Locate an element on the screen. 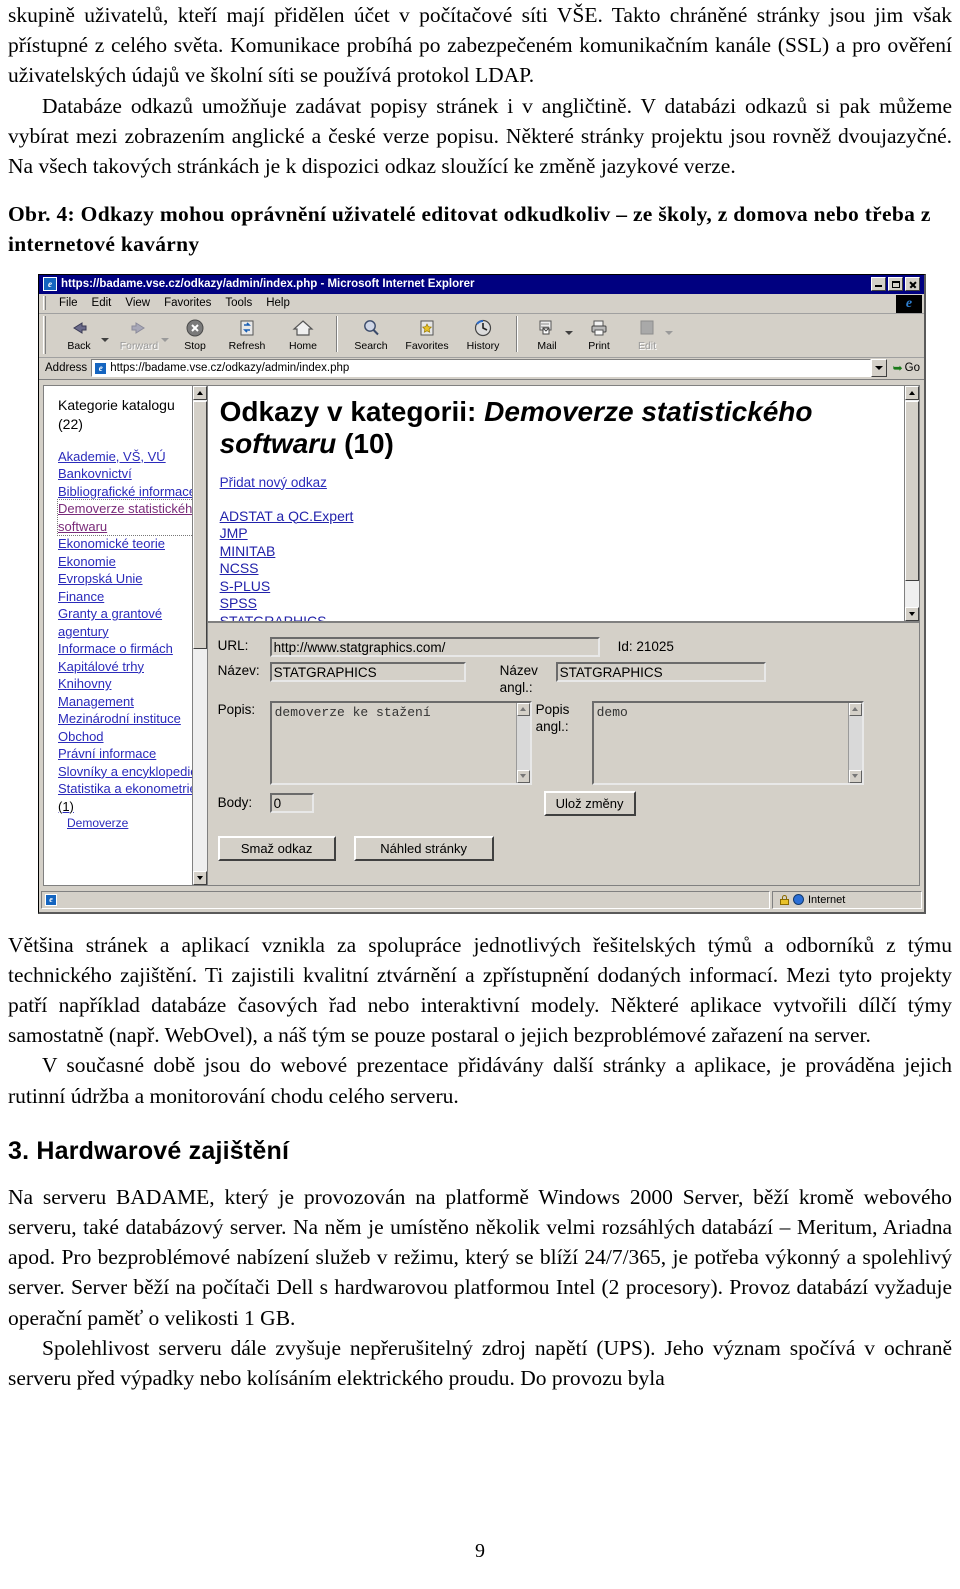 The width and height of the screenshot is (960, 1589). sidebar-item-kapitalove-trhy: Kapitálové trhy is located at coordinates (129, 667).